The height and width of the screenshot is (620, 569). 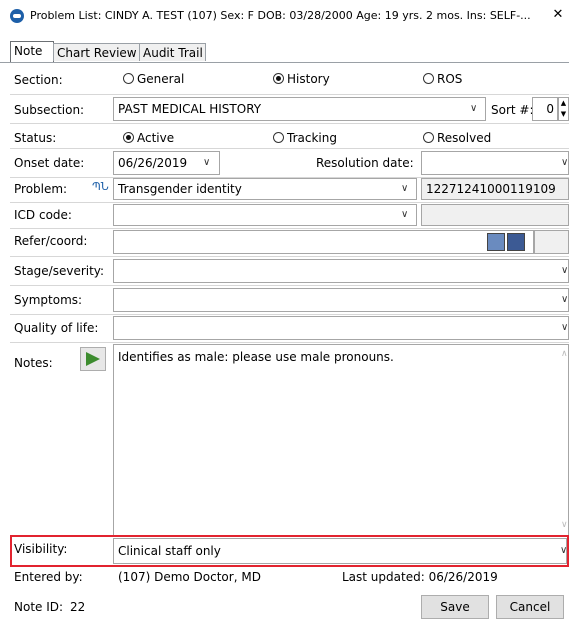 I want to click on onset-date-label: Onset date:, so click(x=49, y=163).